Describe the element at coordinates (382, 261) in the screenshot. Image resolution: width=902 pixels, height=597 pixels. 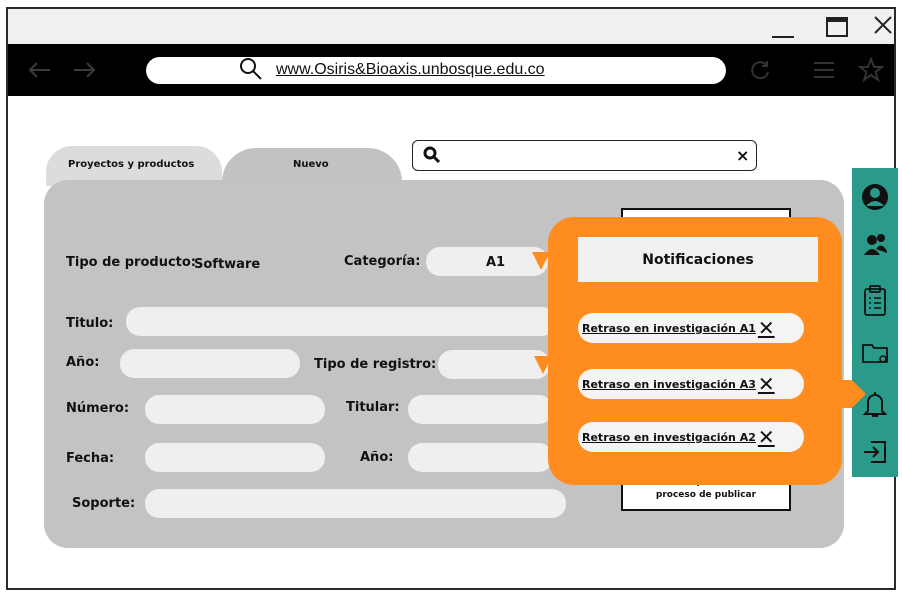
I see `categoria-label: Categoría:` at that location.